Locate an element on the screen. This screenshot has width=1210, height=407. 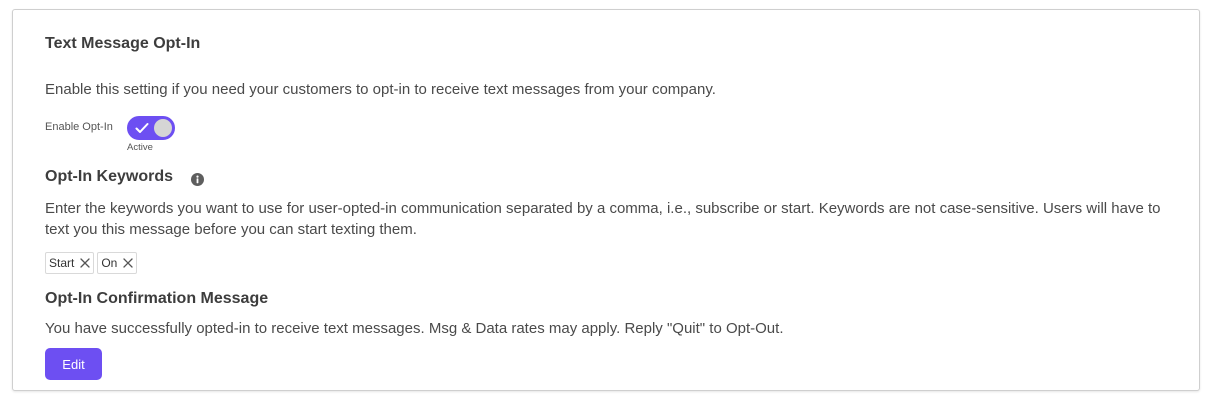
toggle-knob is located at coordinates (163, 128).